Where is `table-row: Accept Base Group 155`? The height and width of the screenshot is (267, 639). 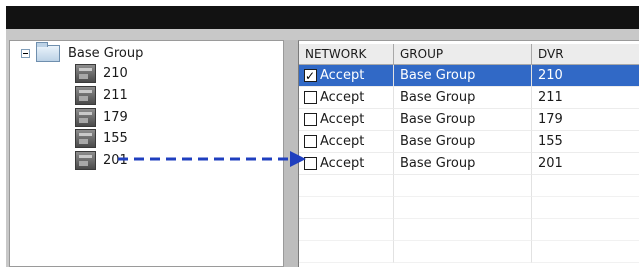 table-row: Accept Base Group 155 is located at coordinates (469, 142).